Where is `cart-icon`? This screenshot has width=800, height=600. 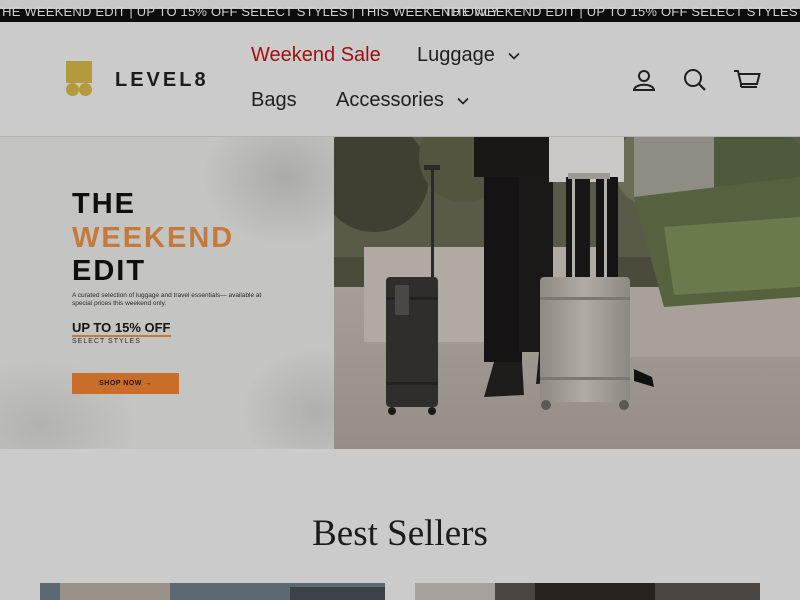 cart-icon is located at coordinates (747, 79).